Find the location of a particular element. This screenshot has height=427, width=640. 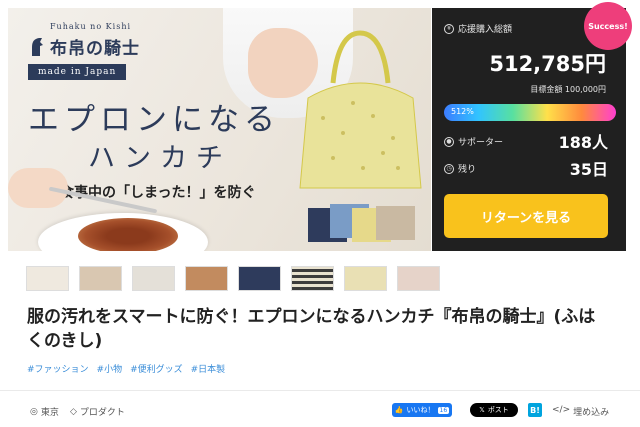

tag-accessories: #小物 is located at coordinates (110, 368).